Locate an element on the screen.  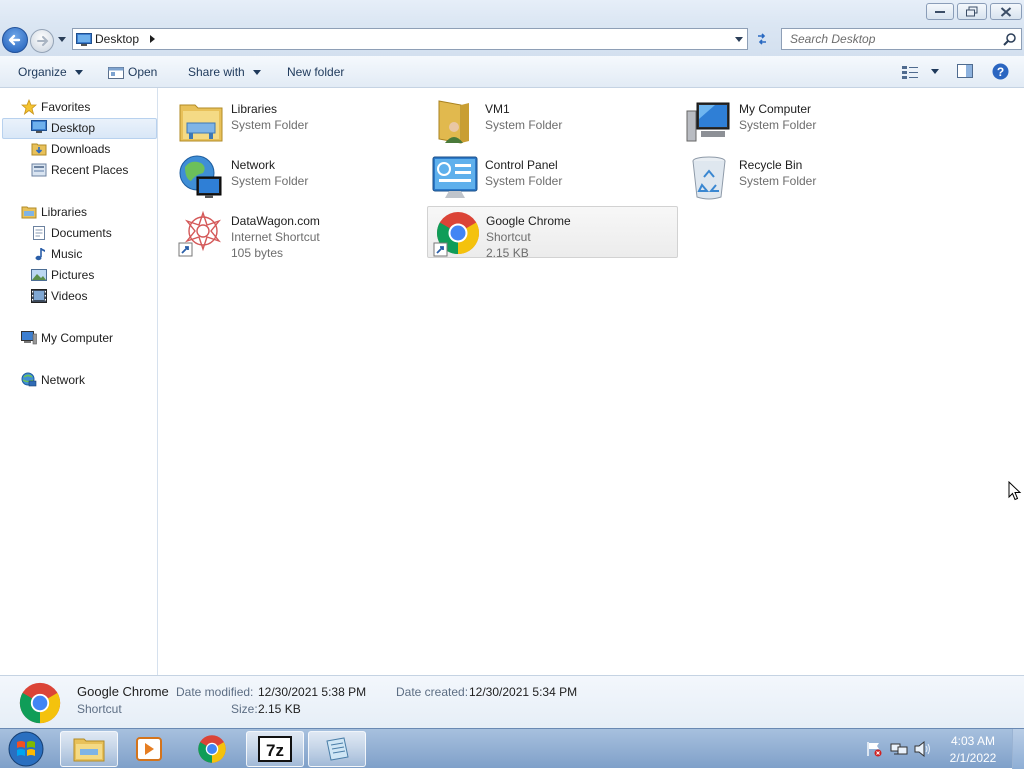
organize-label: Organize is located at coordinates (42, 72).